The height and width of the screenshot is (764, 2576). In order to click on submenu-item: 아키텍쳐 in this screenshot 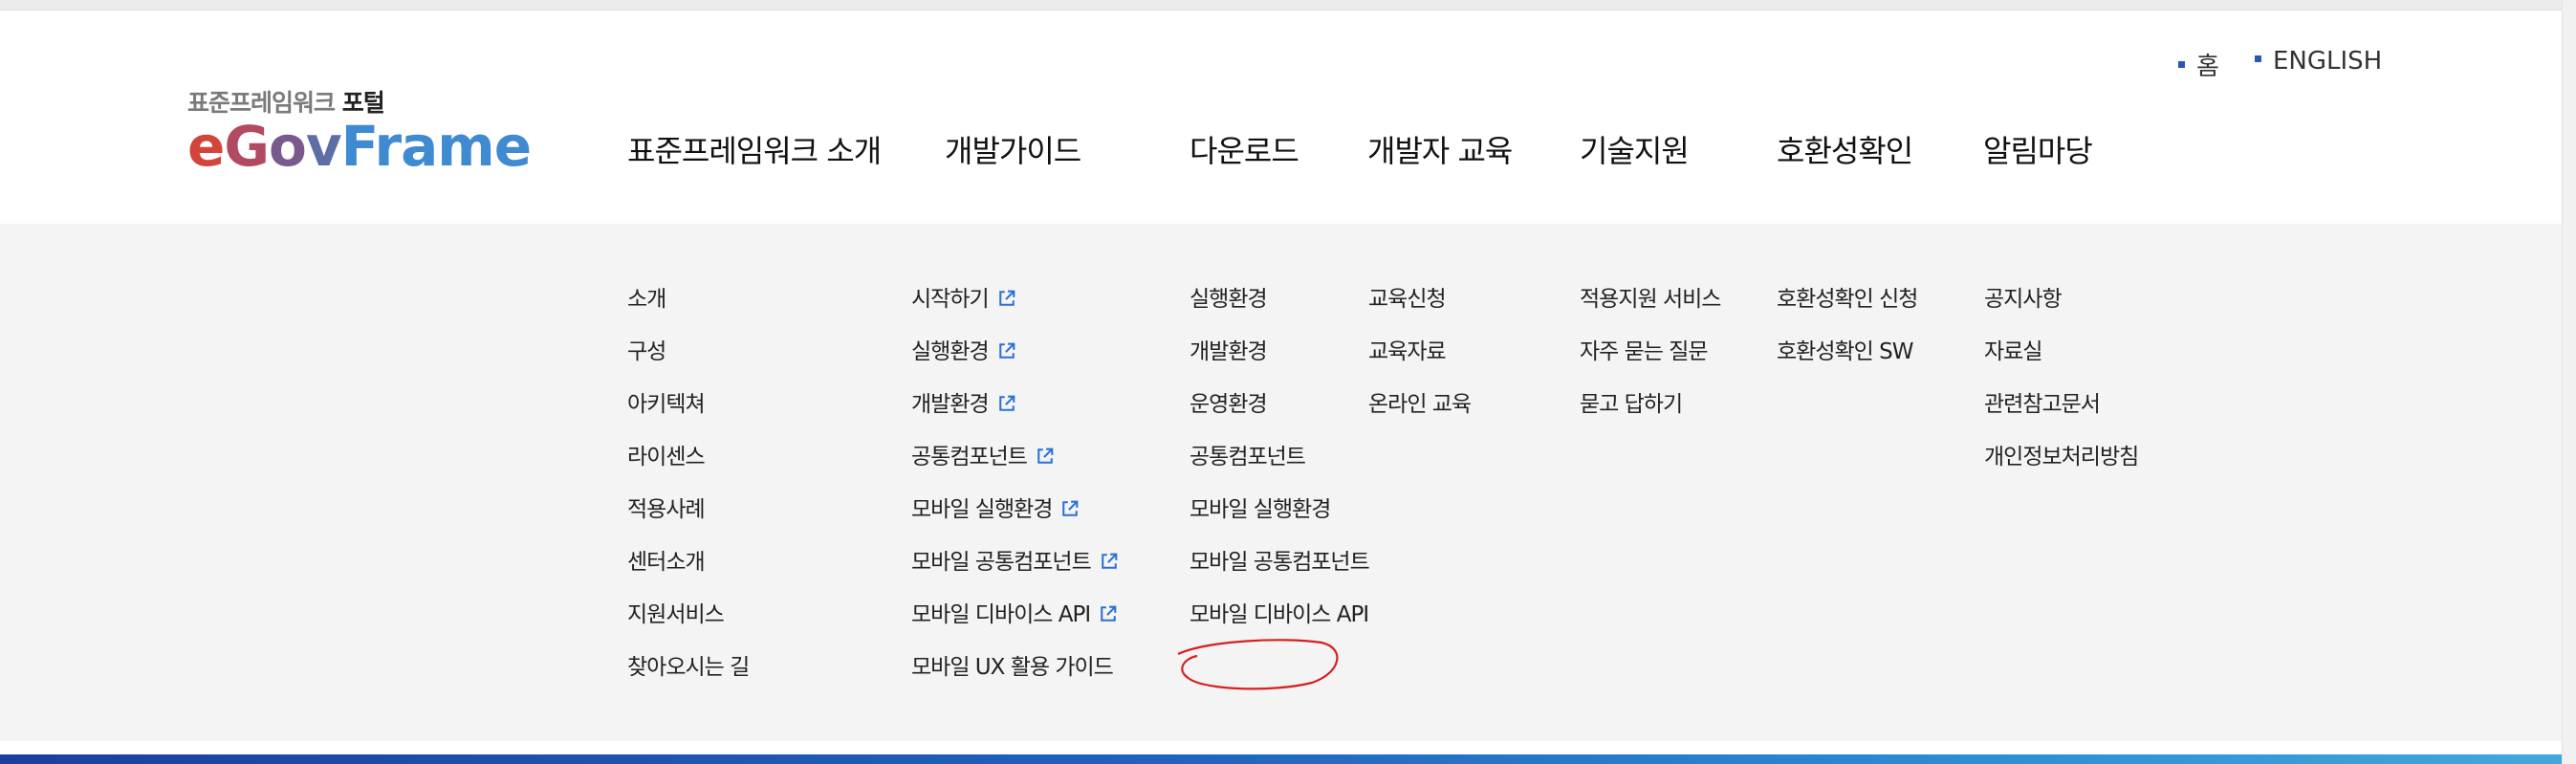, I will do `click(688, 405)`.